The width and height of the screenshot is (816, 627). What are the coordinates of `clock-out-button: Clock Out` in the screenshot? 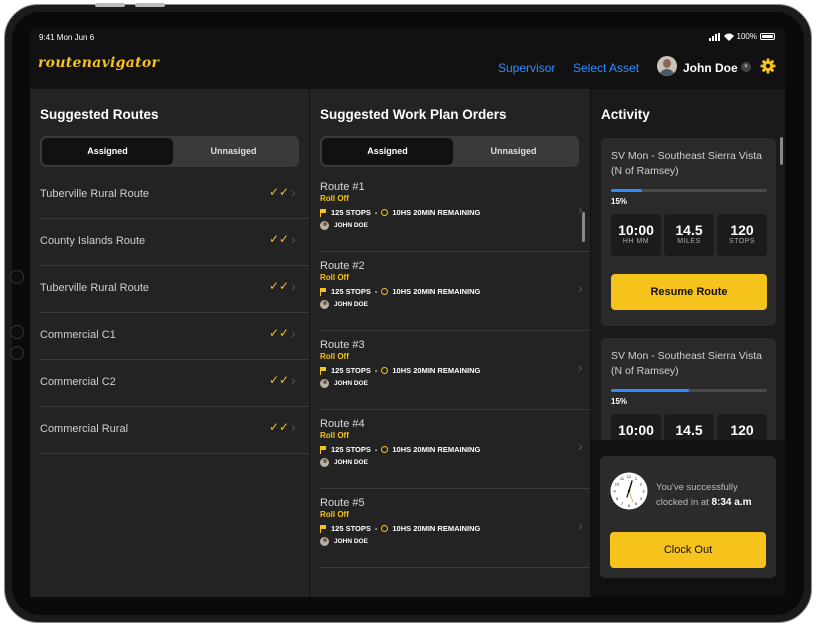 It's located at (688, 550).